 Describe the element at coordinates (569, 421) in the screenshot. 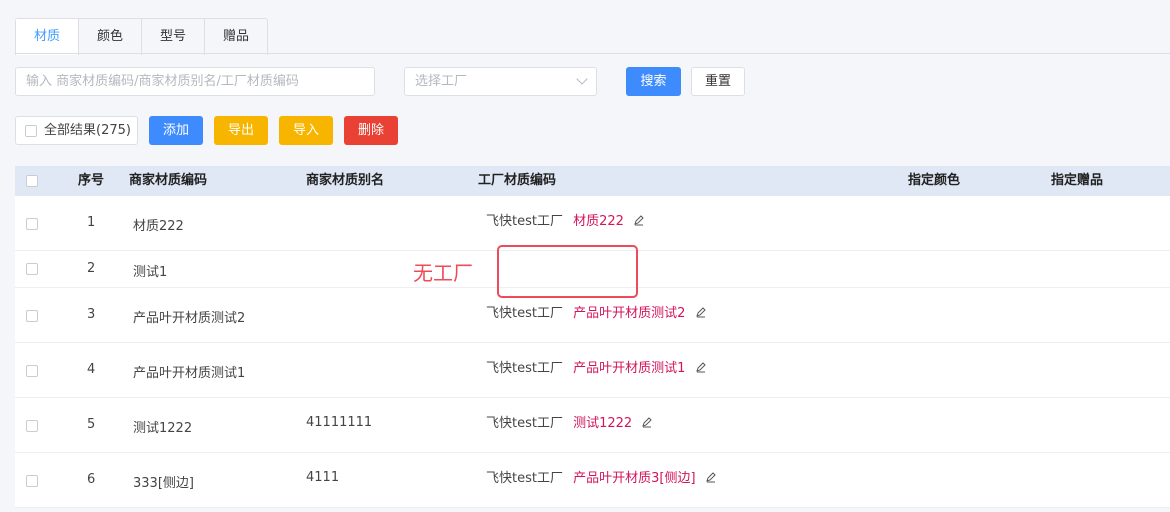

I see `row-factory-code-cell: 飞快test工厂 测试1222` at that location.